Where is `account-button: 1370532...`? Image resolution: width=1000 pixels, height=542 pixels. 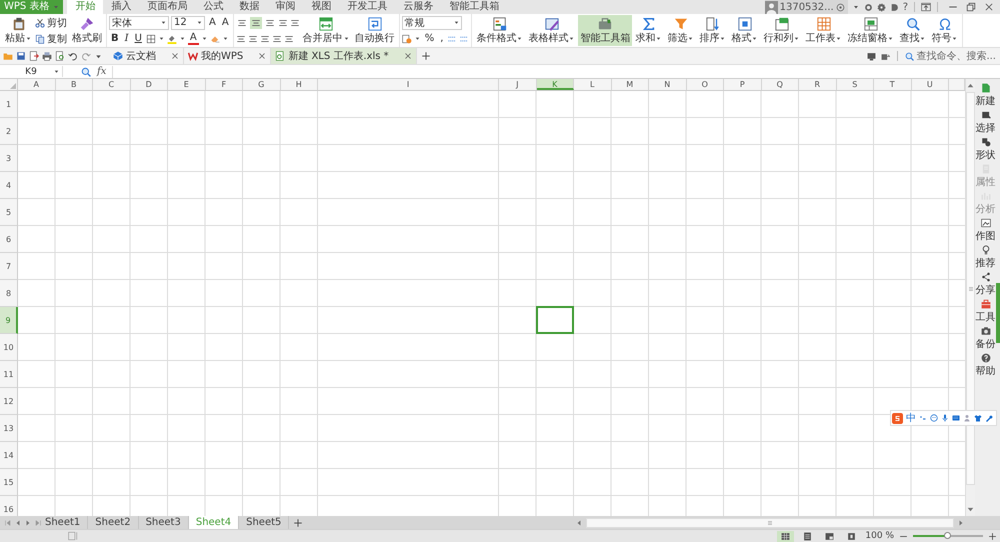 account-button: 1370532... is located at coordinates (806, 7).